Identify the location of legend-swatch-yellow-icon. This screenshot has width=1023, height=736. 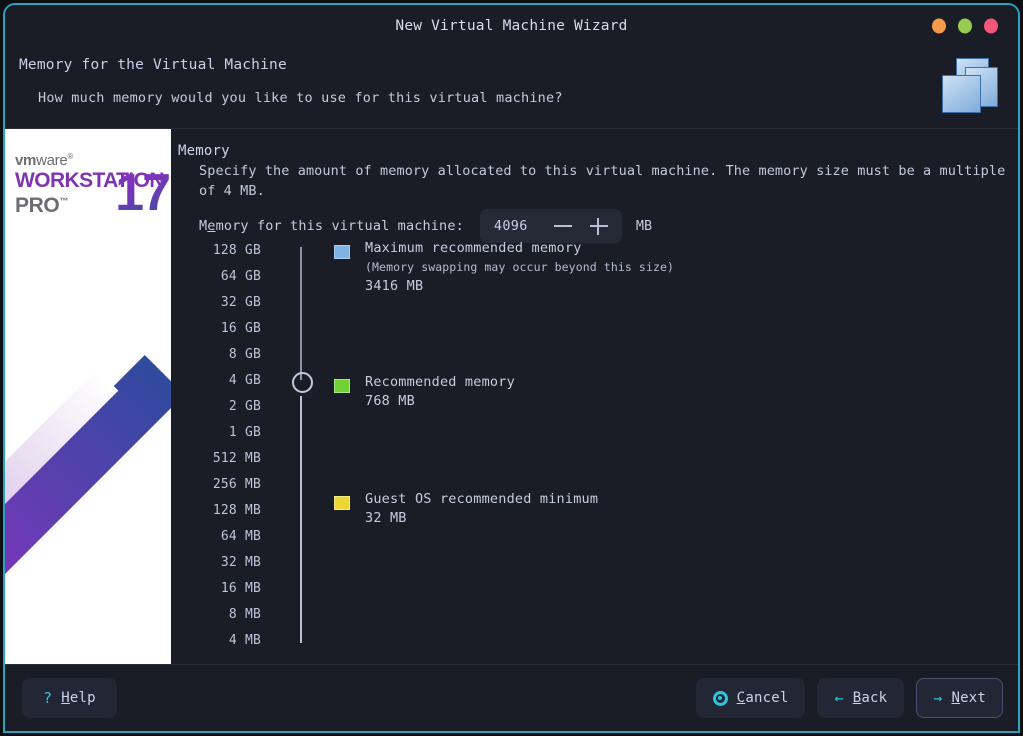
(342, 503).